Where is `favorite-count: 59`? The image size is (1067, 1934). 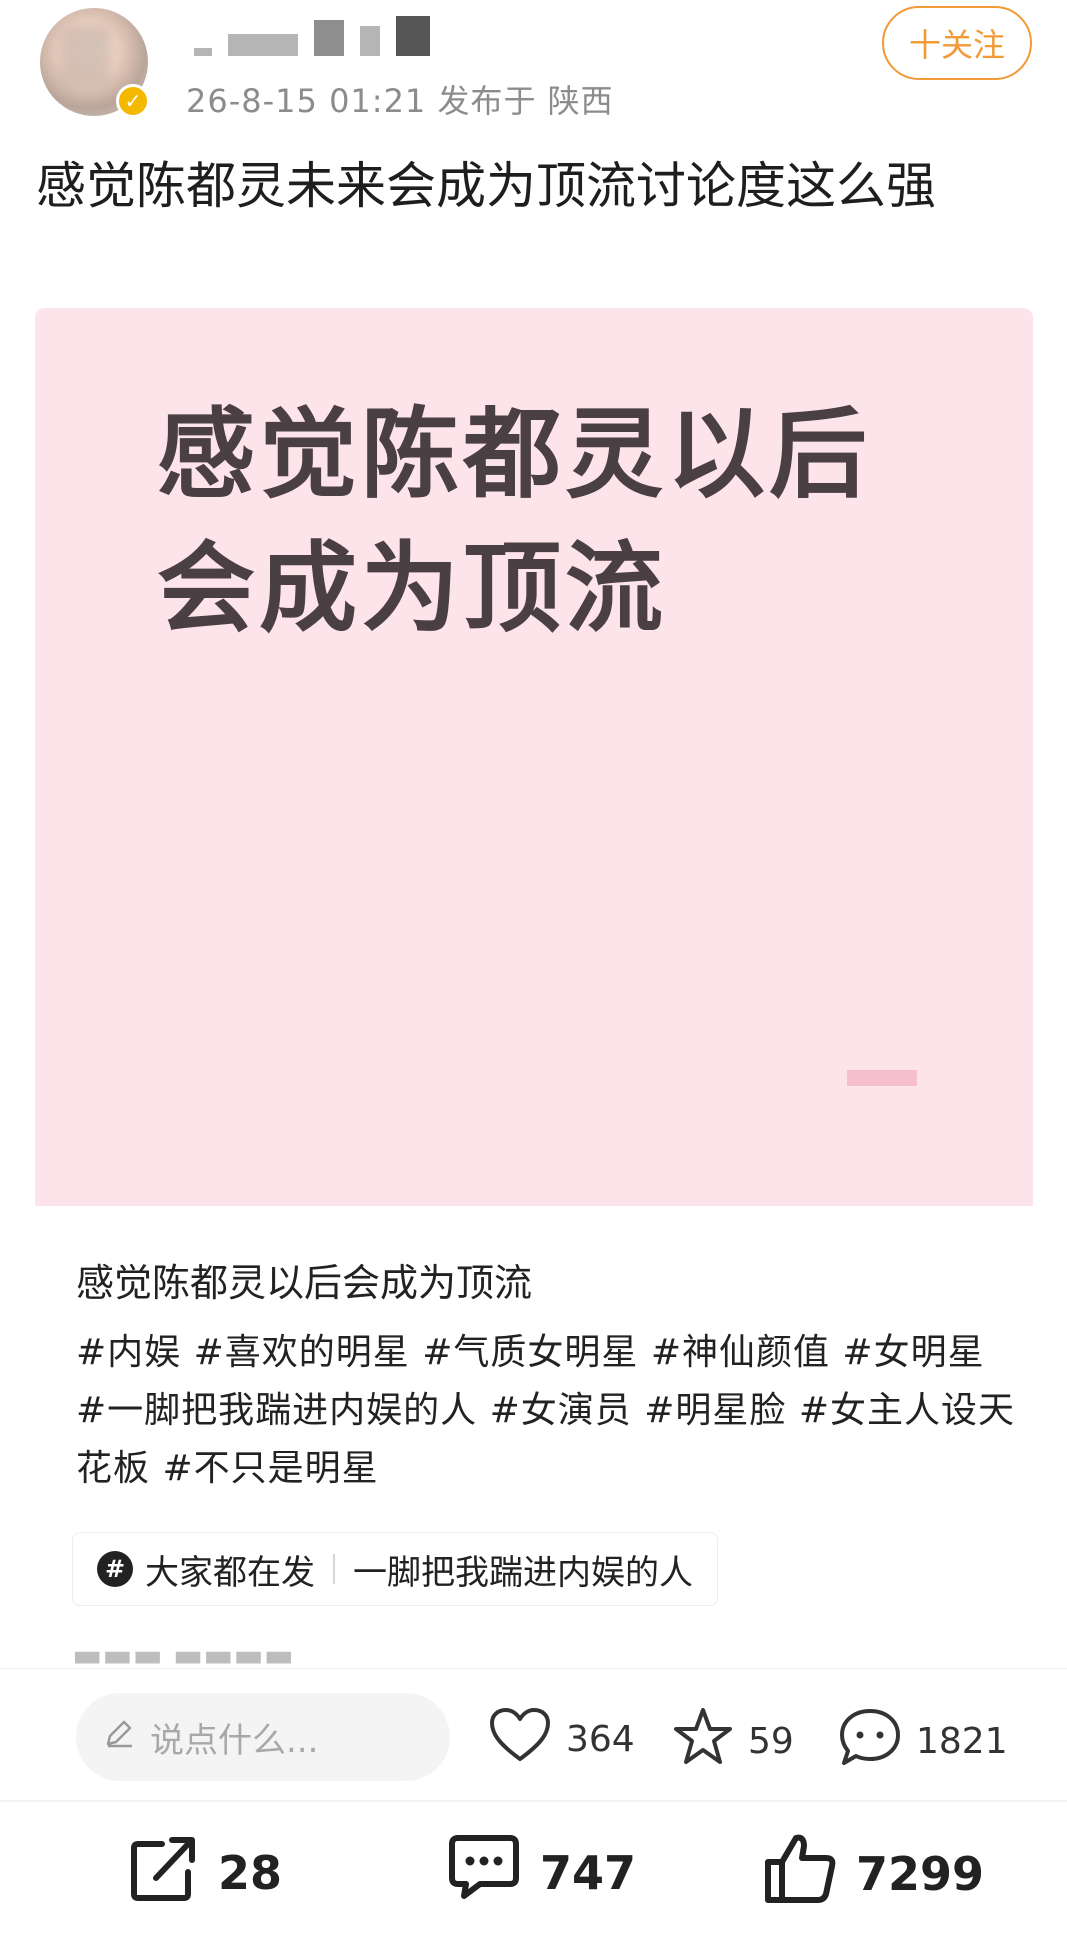
favorite-count: 59 is located at coordinates (771, 1741).